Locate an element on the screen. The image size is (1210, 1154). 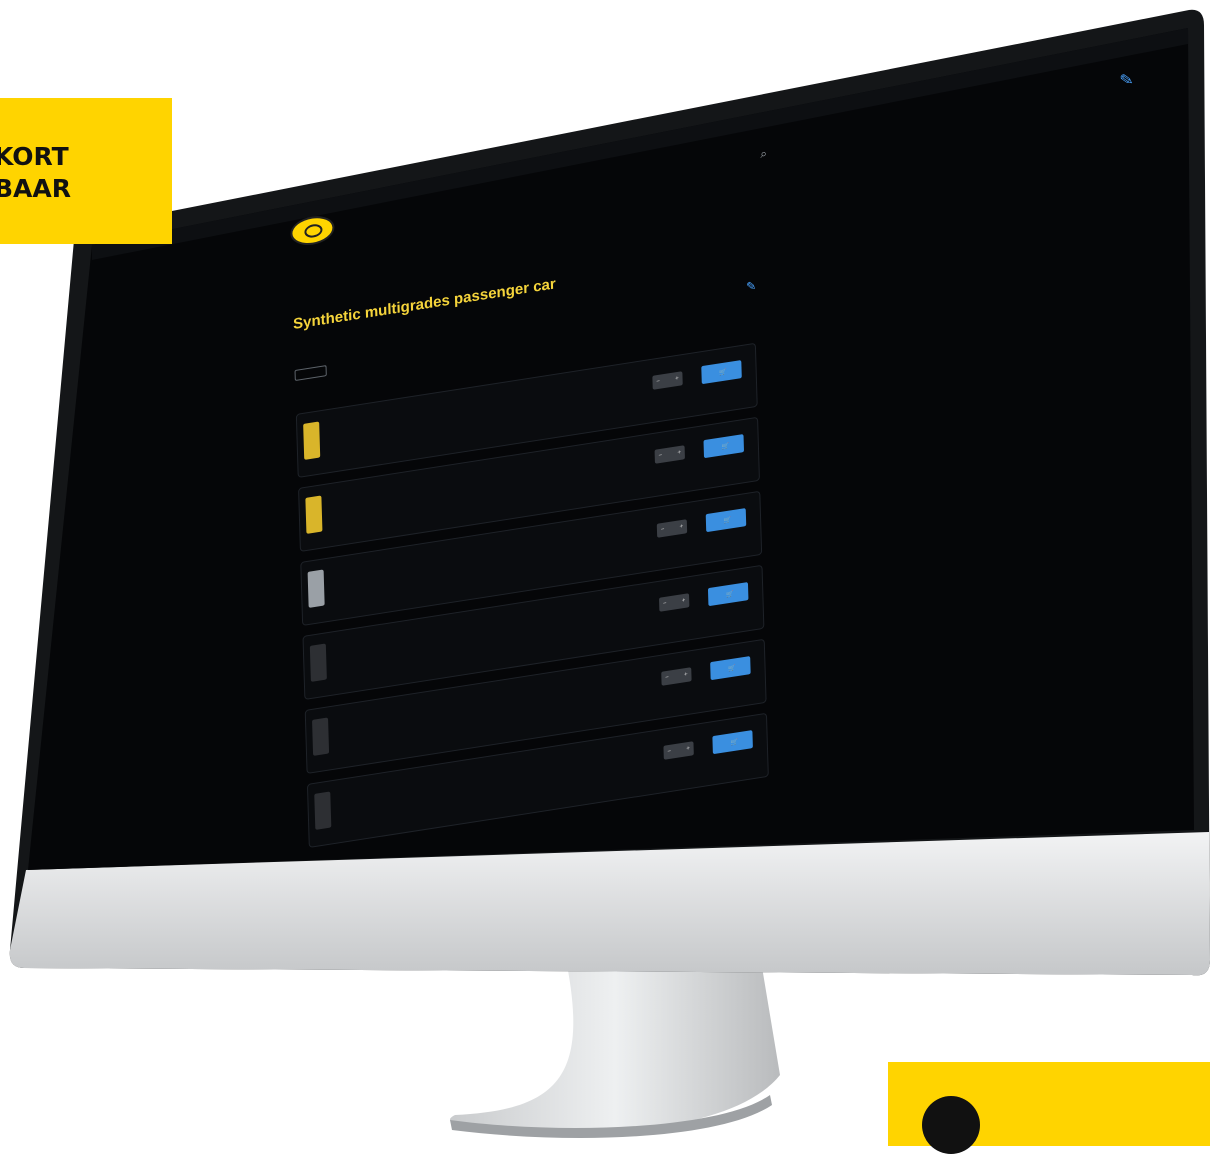
monitor-stand is located at coordinates (610, 1050).